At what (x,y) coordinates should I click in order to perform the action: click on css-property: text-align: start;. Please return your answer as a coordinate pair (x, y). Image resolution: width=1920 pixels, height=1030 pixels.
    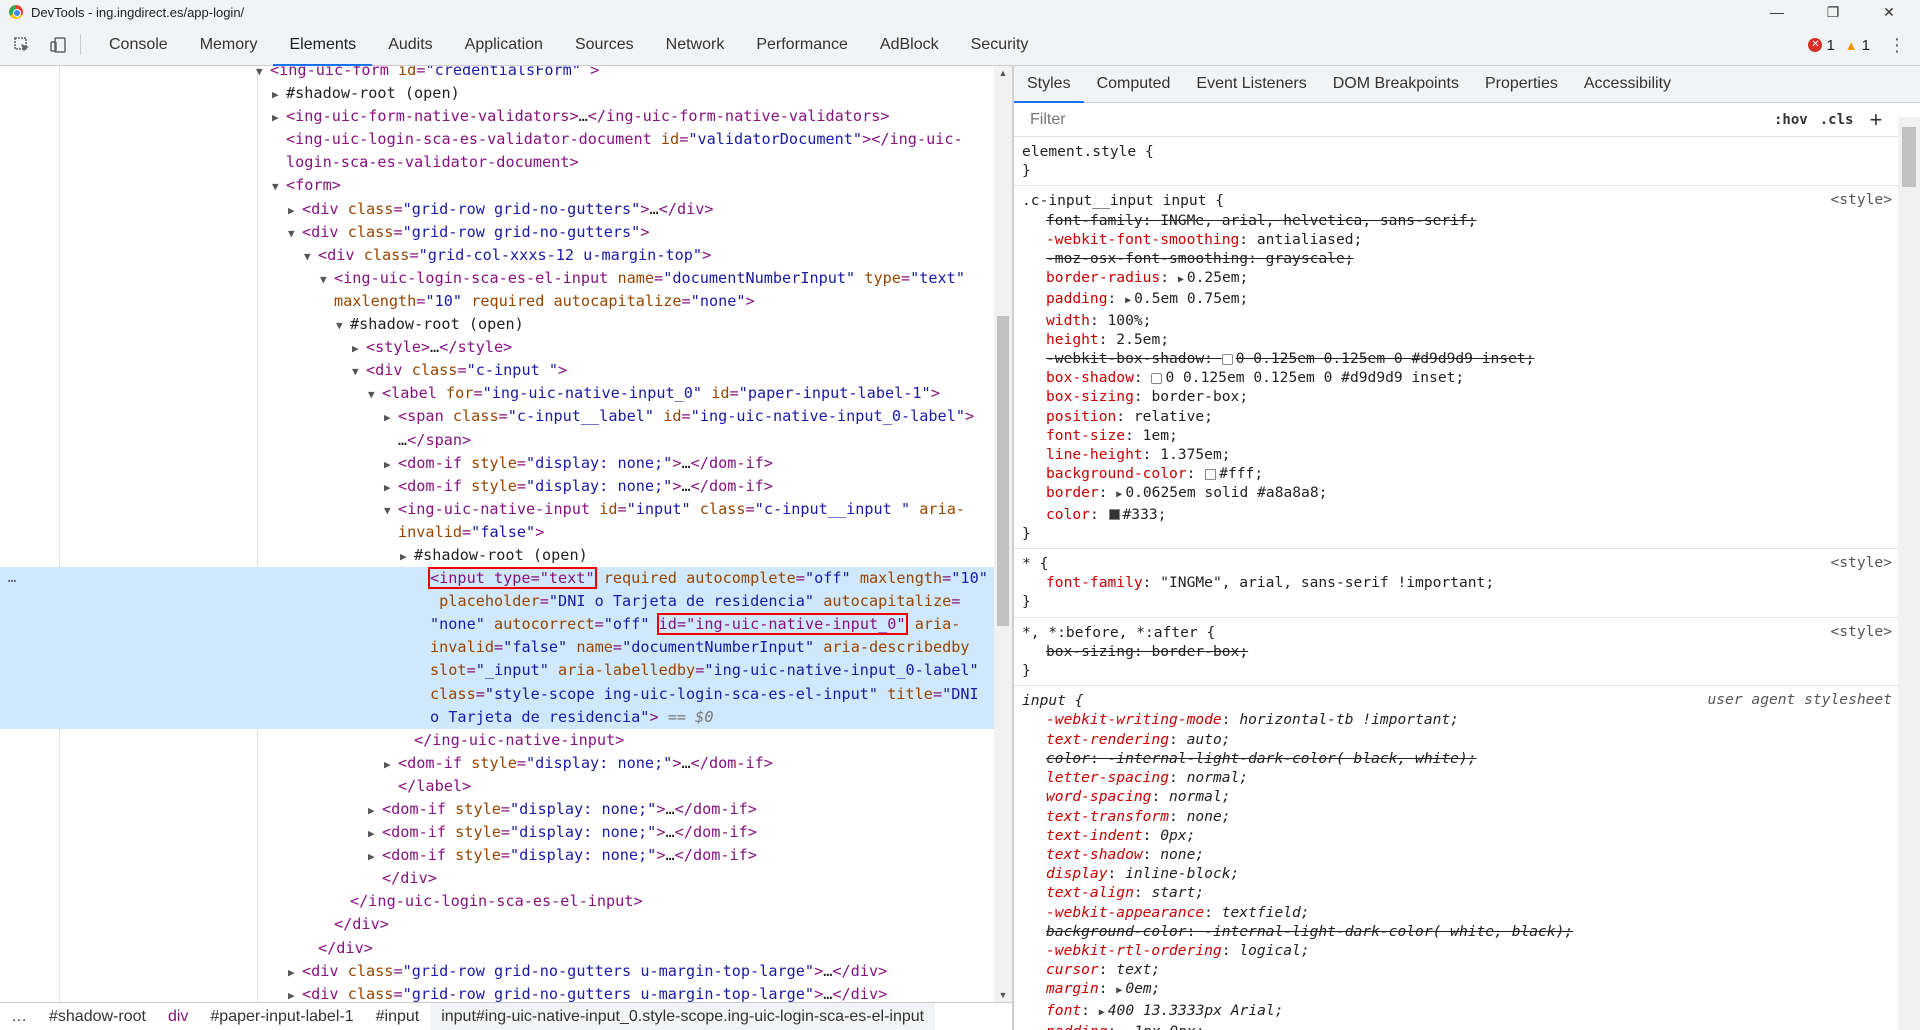
    Looking at the image, I should click on (1456, 892).